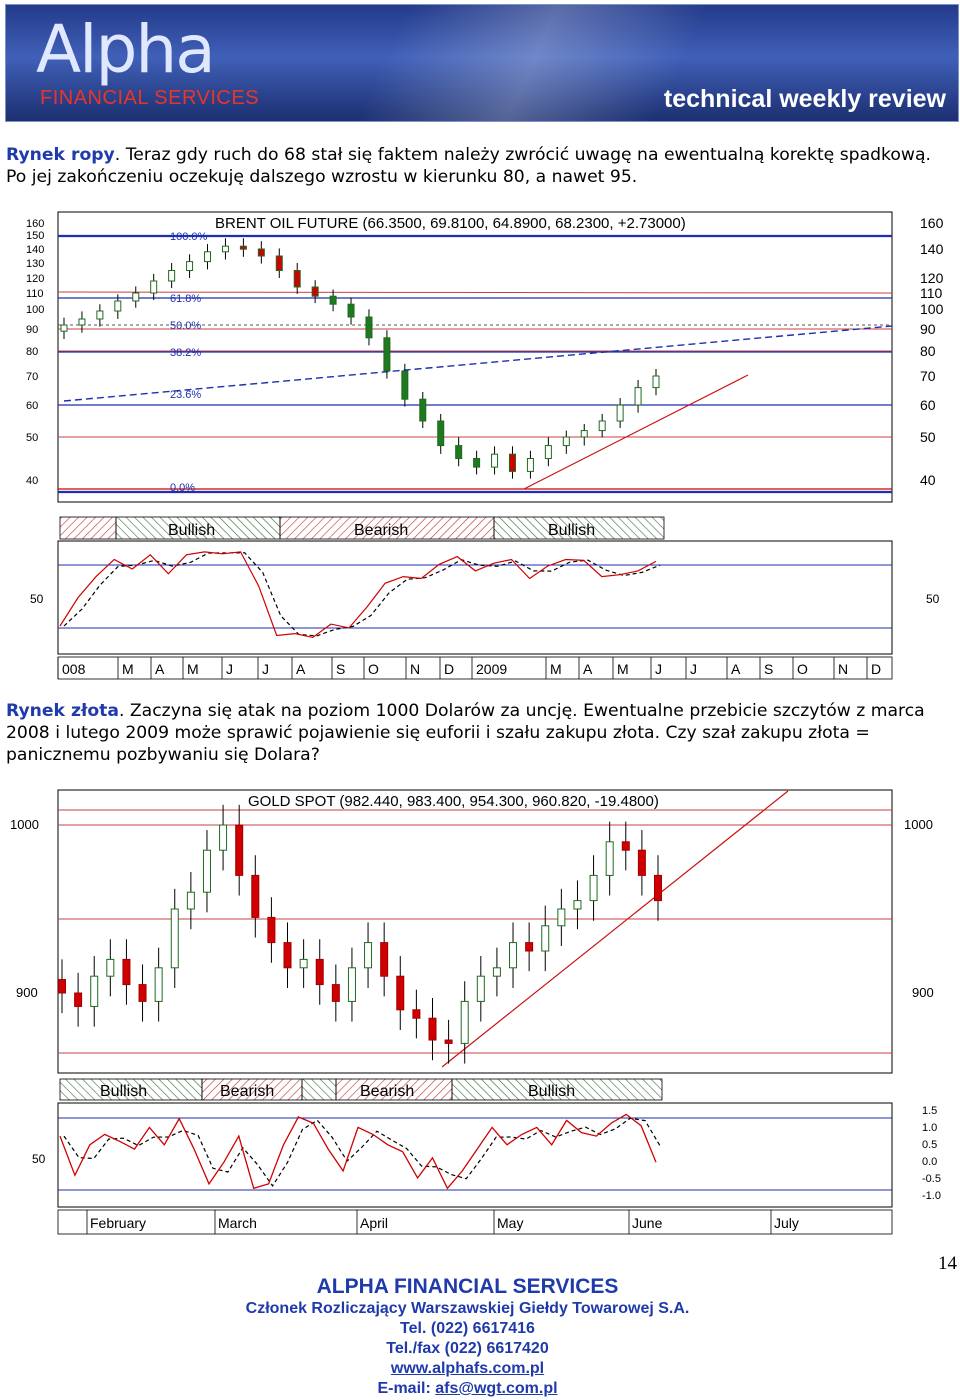 This screenshot has height=1400, width=960. Describe the element at coordinates (931, 1153) in the screenshot. I see `gold-osc-right-labels: 1.5 1.0 0.5 0.0 -0.5 -1.0` at that location.